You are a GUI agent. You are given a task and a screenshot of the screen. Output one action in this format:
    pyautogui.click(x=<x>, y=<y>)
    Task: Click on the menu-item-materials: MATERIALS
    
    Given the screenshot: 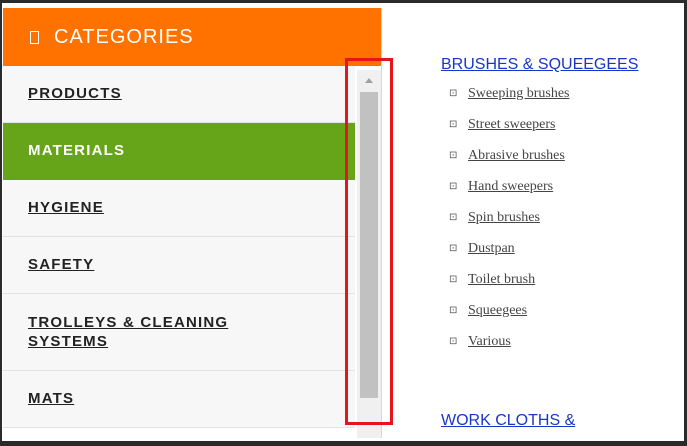 What is the action you would take?
    pyautogui.click(x=179, y=151)
    